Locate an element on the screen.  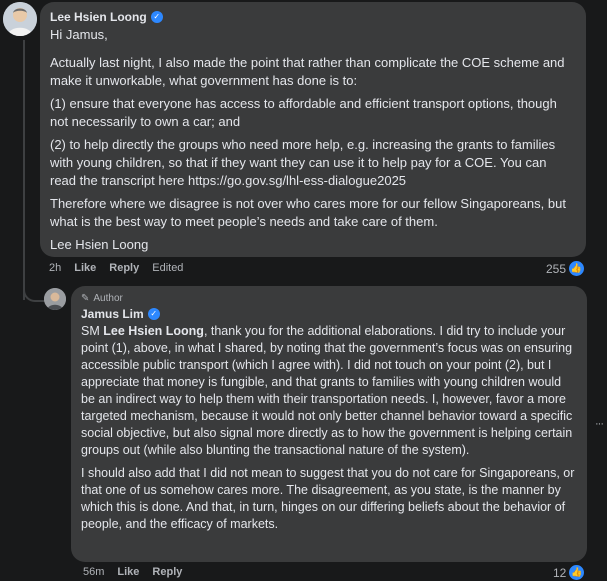
mention-link: Lee Hsien Loong is located at coordinates (153, 331).